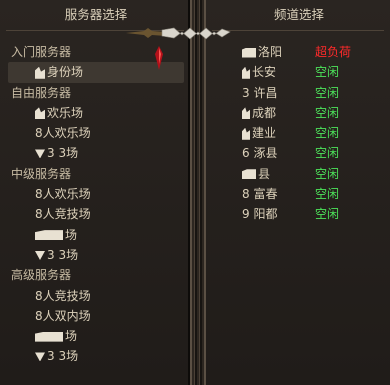 The image size is (390, 385). I want to click on channel-name-text: 洛阳, so click(270, 52).